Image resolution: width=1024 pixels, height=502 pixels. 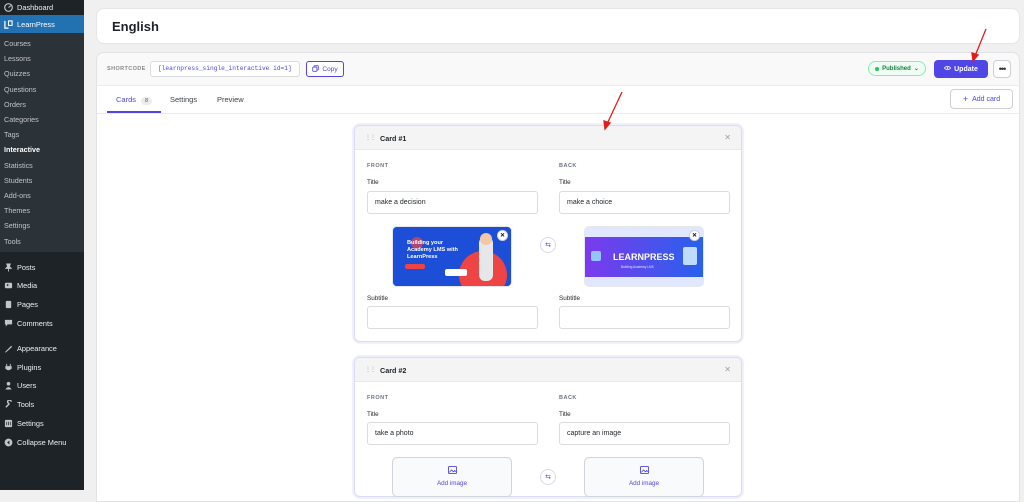 I want to click on front-title-input: take a photo, so click(x=452, y=433).